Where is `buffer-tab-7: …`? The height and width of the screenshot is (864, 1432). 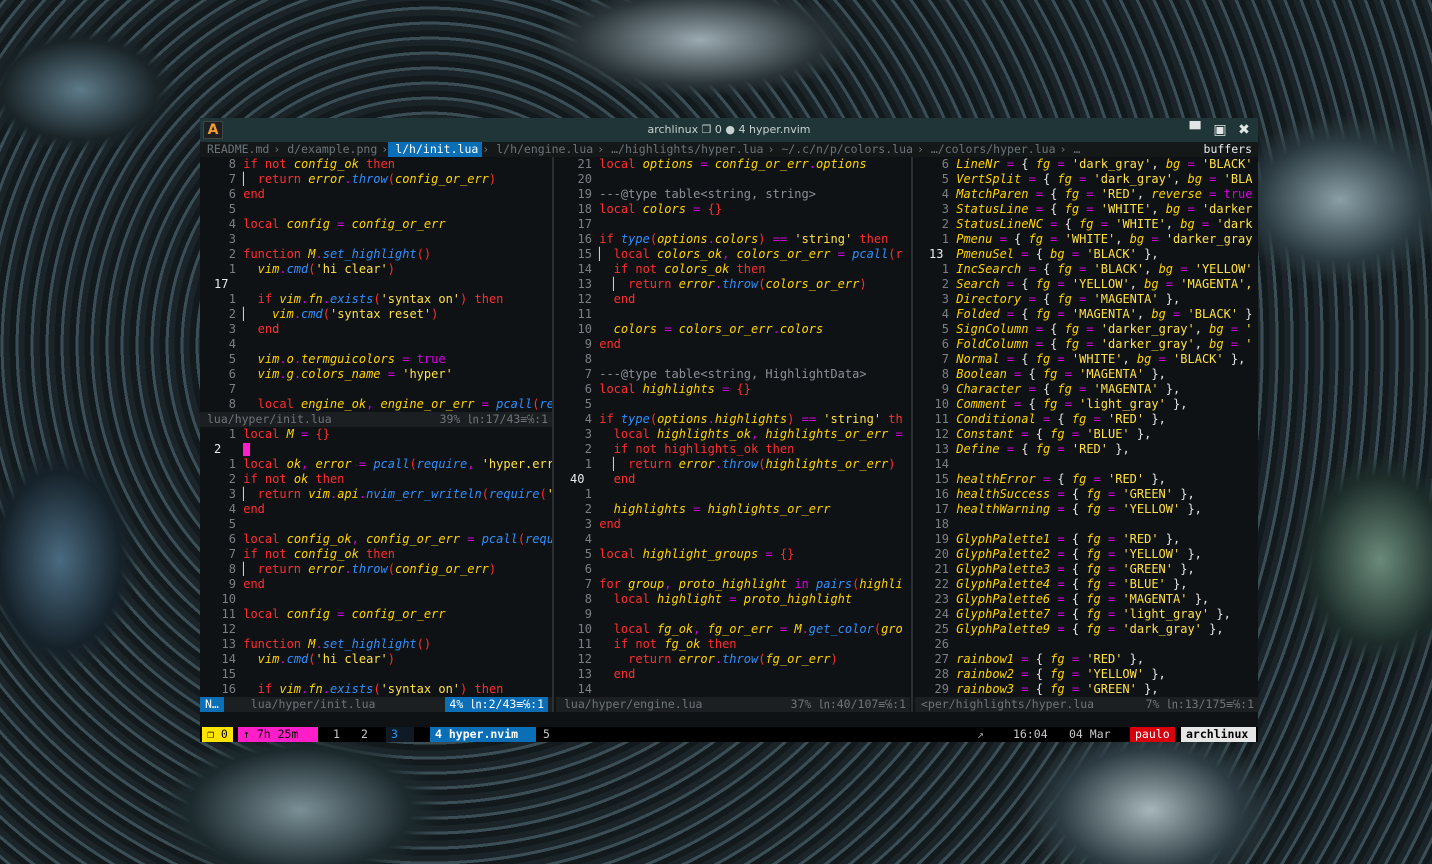
buffer-tab-7: … is located at coordinates (1075, 149).